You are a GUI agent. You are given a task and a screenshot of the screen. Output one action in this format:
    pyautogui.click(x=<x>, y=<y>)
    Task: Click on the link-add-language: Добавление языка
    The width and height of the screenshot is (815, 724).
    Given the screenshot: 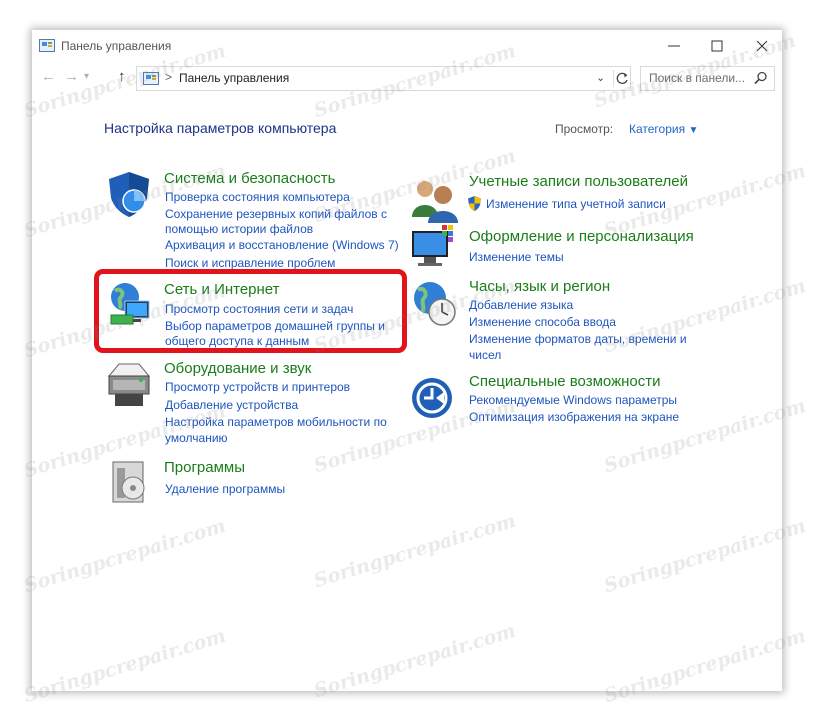 What is the action you would take?
    pyautogui.click(x=521, y=305)
    